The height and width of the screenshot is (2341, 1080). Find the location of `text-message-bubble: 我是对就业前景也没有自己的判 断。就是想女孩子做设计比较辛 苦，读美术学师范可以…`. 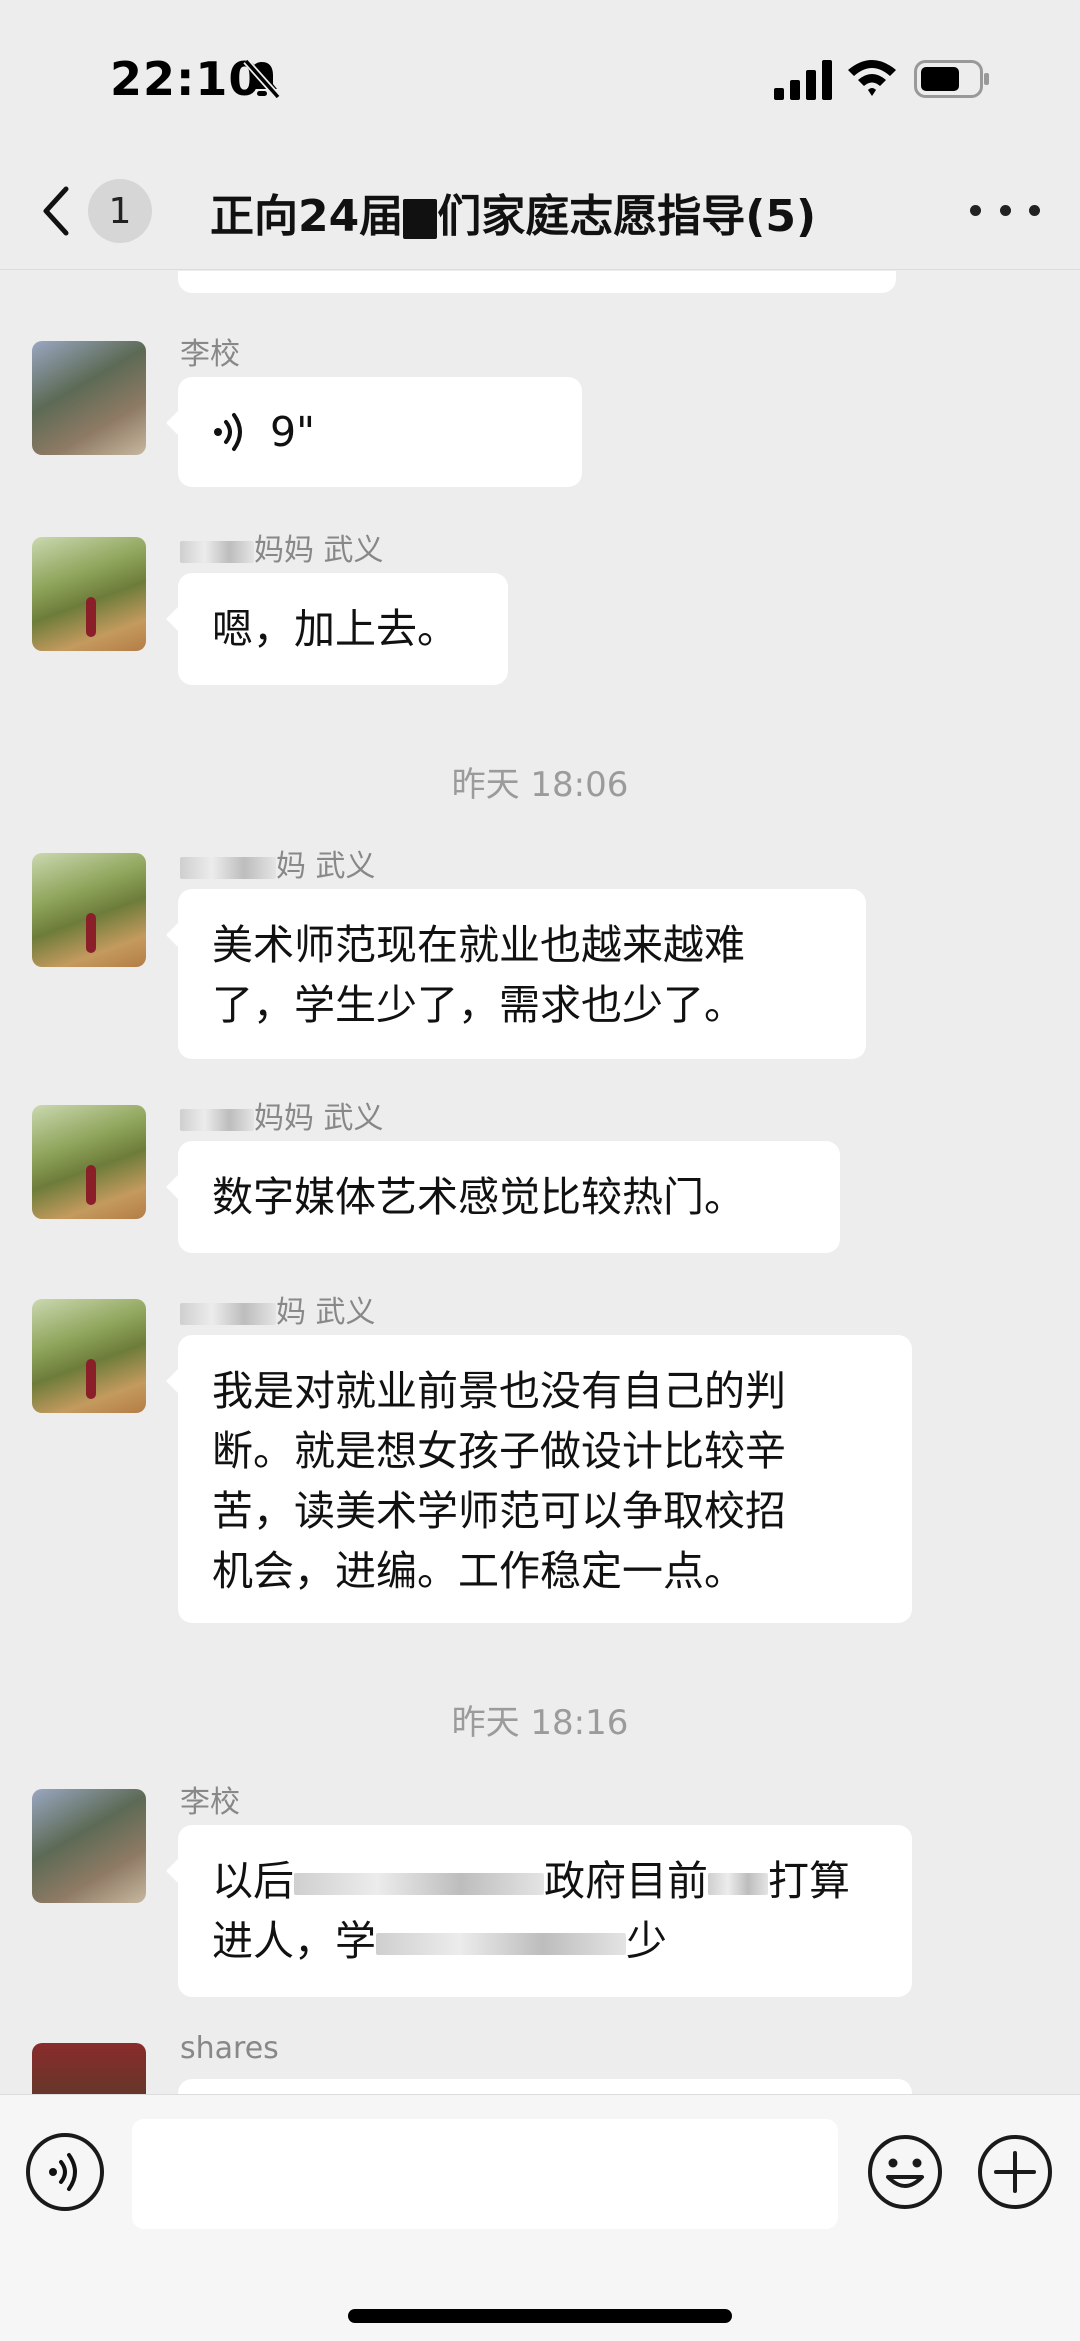

text-message-bubble: 我是对就业前景也没有自己的判 断。就是想女孩子做设计比较辛 苦，读美术学师范可以… is located at coordinates (539, 1479).